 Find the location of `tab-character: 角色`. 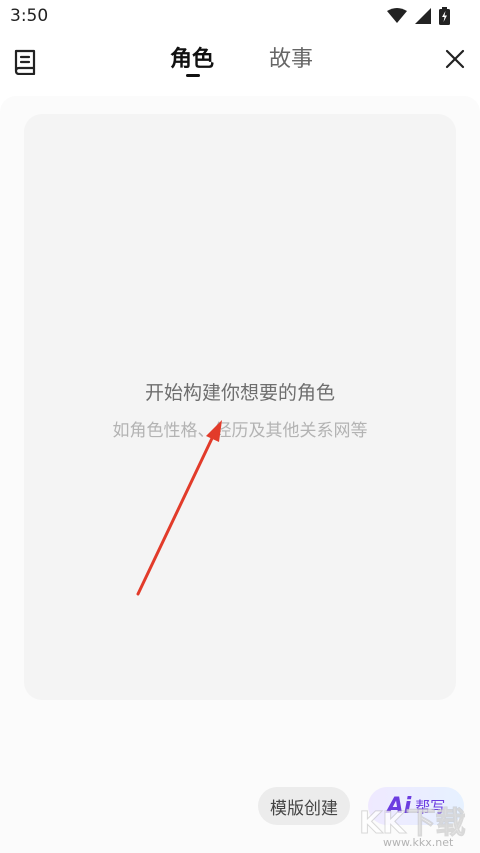

tab-character: 角色 is located at coordinates (192, 57).